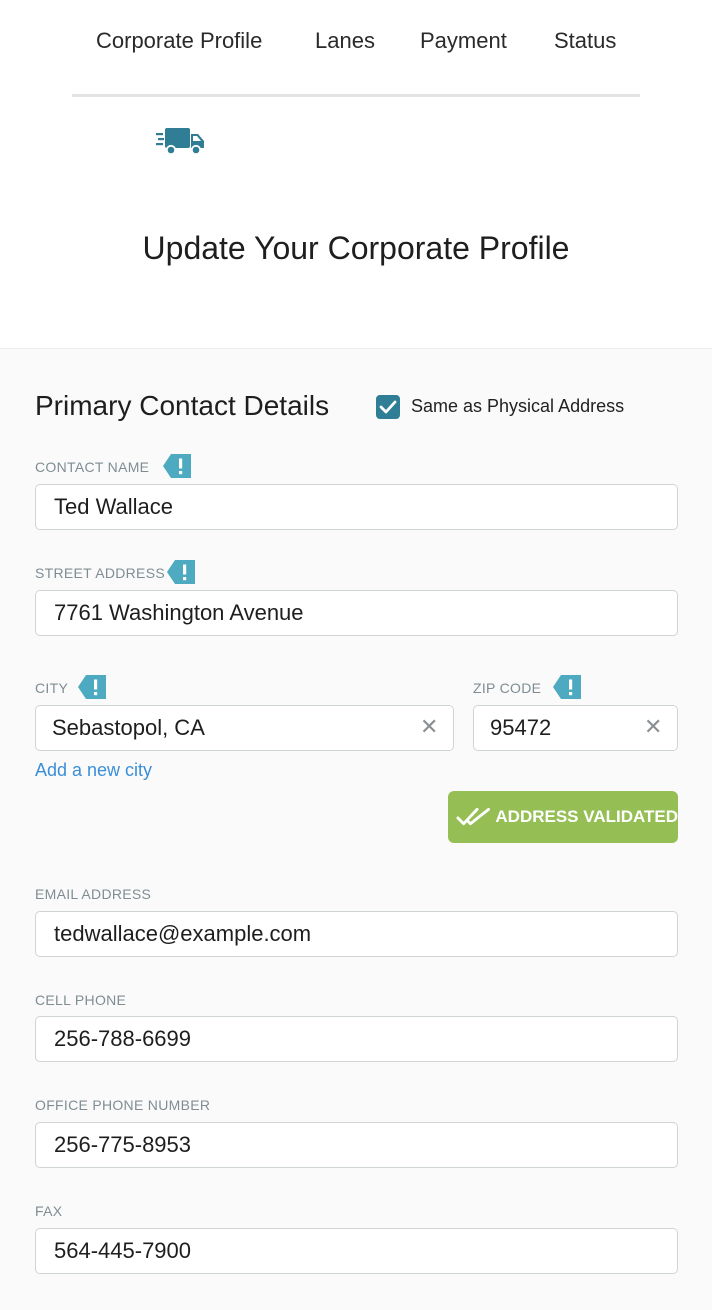 The width and height of the screenshot is (712, 1310). Describe the element at coordinates (517, 406) in the screenshot. I see `same-as-physical-label: Same as Physical Address` at that location.